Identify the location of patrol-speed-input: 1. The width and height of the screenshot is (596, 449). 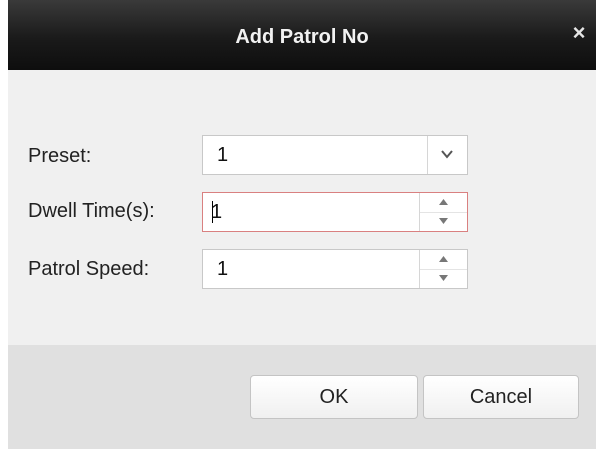
(335, 269).